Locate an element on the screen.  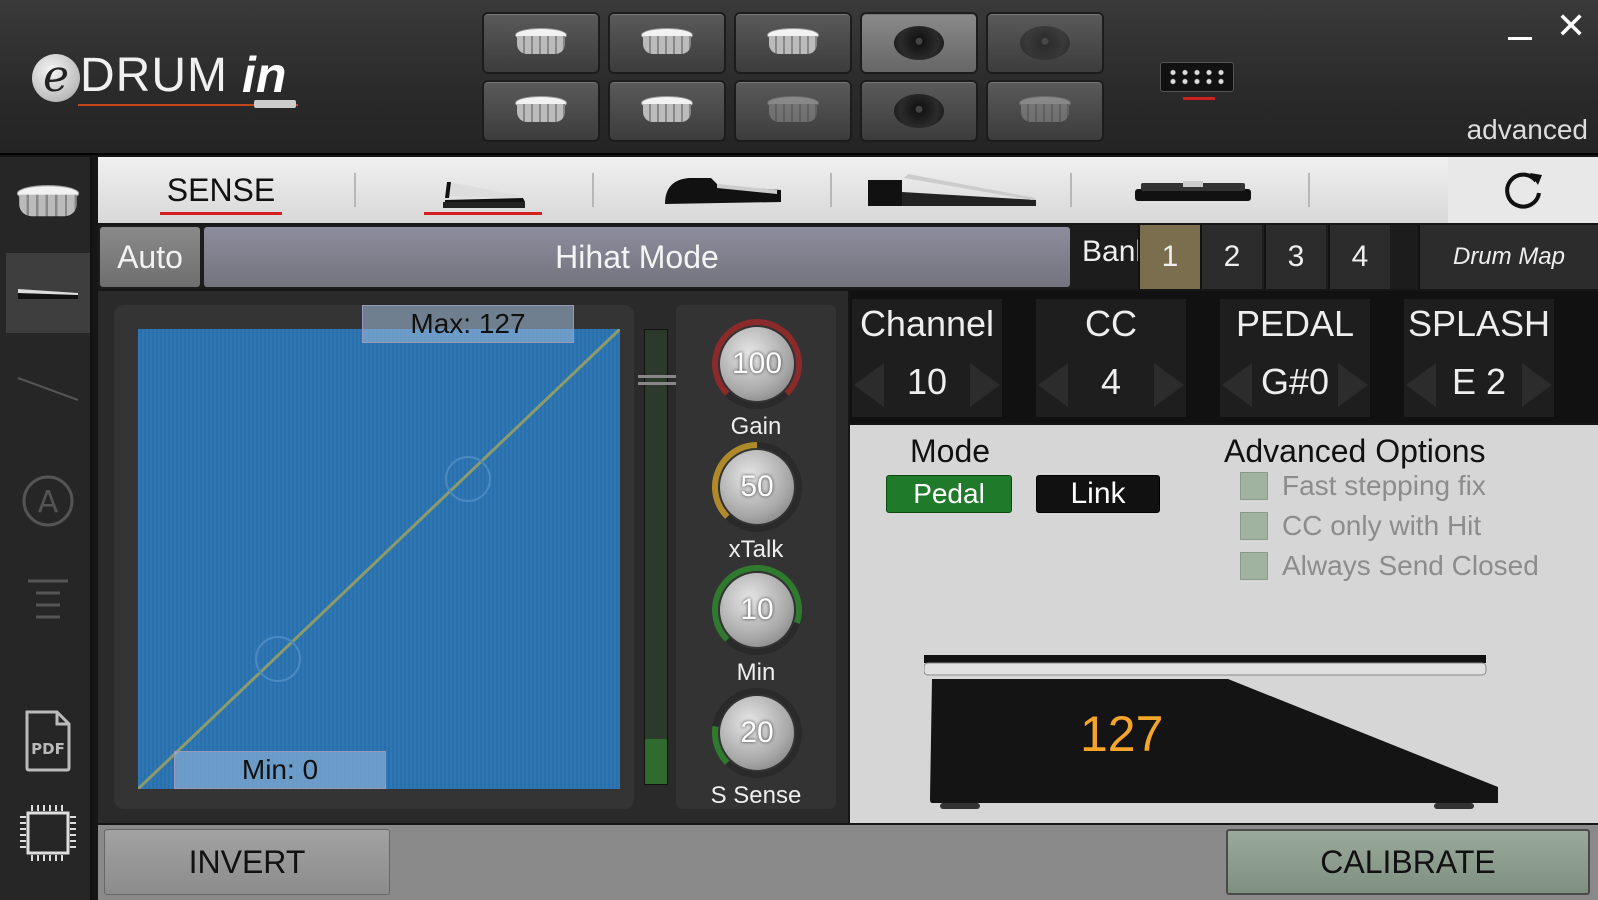
curve-min-label: Min: 0 is located at coordinates (280, 770).